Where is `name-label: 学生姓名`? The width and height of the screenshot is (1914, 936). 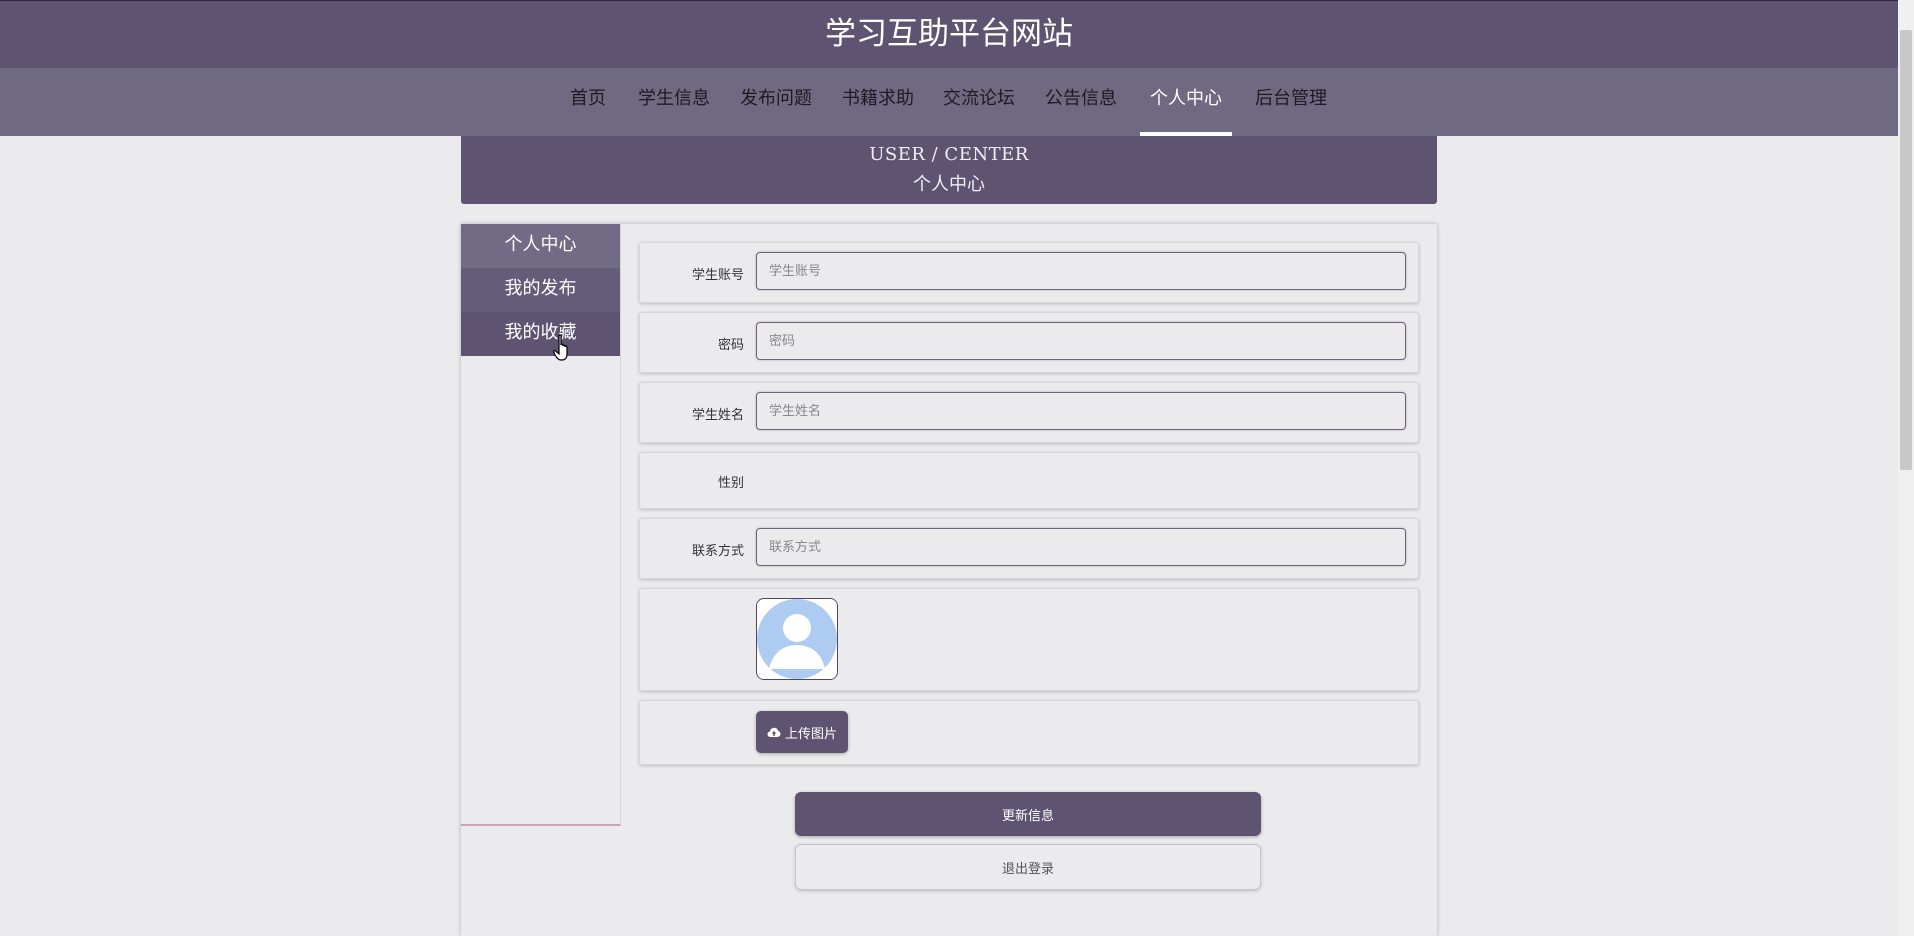 name-label: 学生姓名 is located at coordinates (717, 415).